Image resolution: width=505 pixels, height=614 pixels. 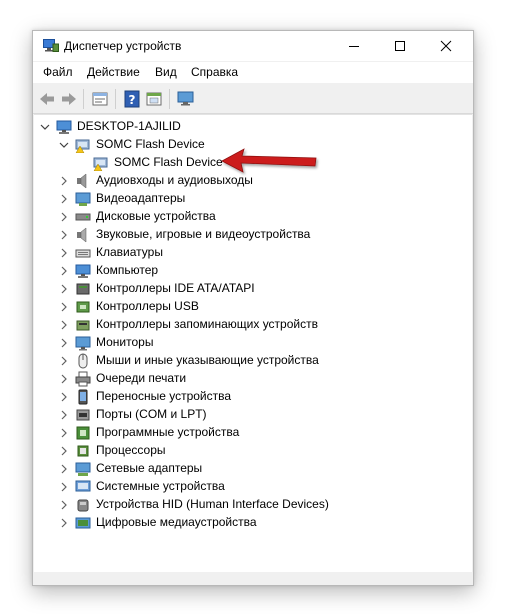 What do you see at coordinates (47, 99) in the screenshot?
I see `back-arrow-icon` at bounding box center [47, 99].